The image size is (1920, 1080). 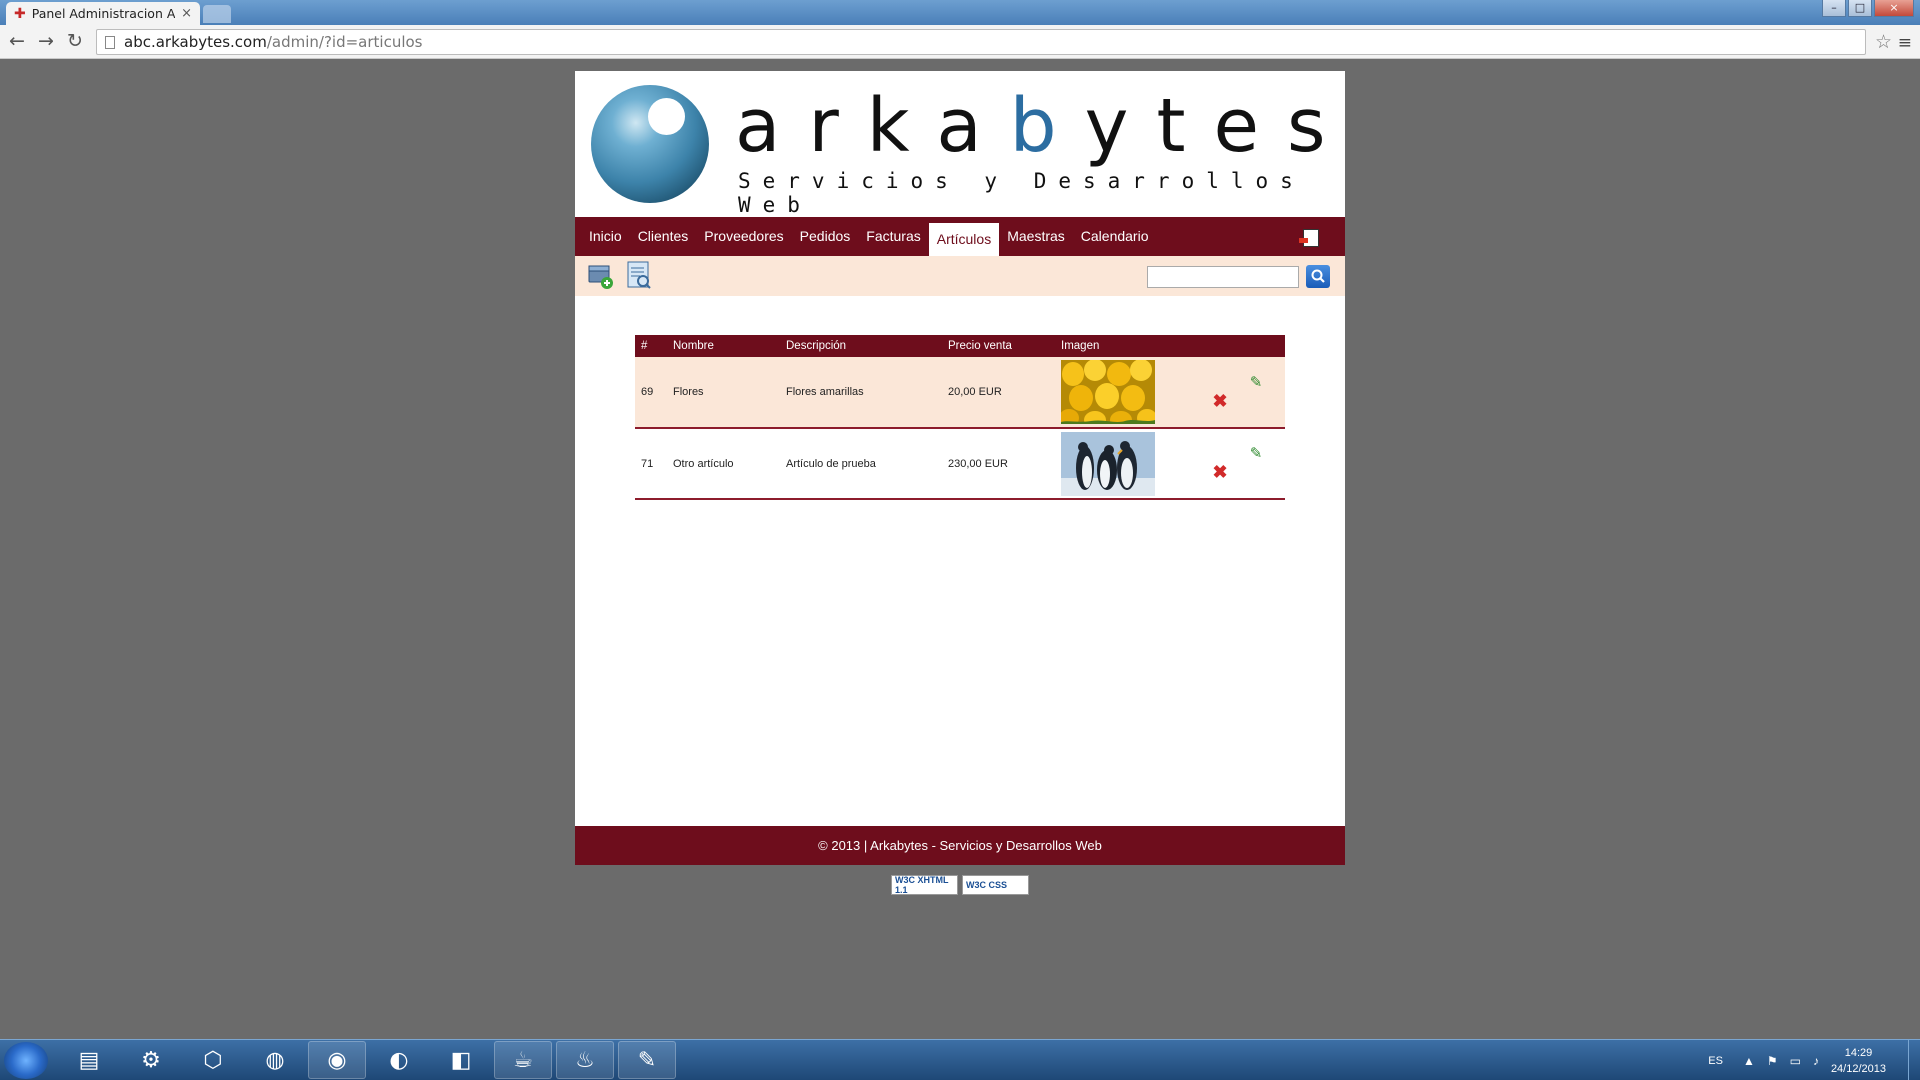 What do you see at coordinates (1772, 1061) in the screenshot?
I see `action-center-flag-icon: ⚑` at bounding box center [1772, 1061].